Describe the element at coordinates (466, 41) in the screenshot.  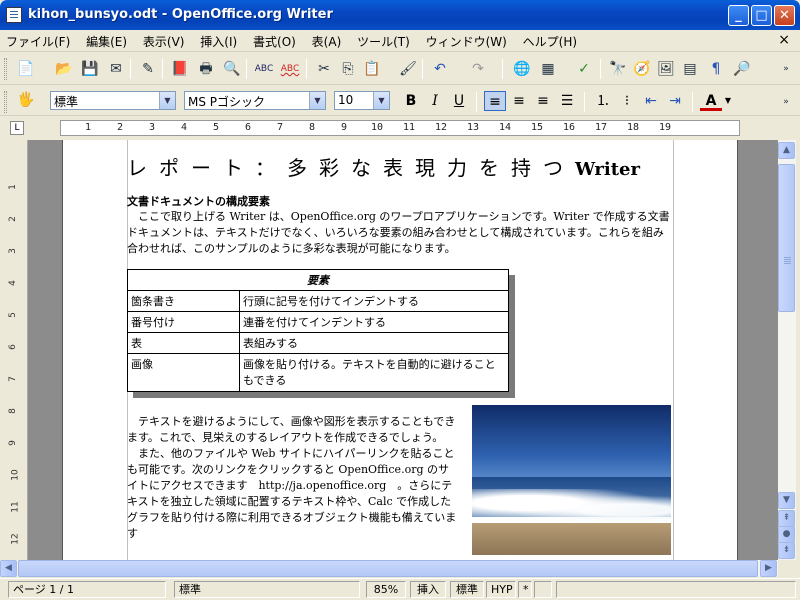
I see `menu-window: ウィンドウ(W)` at that location.